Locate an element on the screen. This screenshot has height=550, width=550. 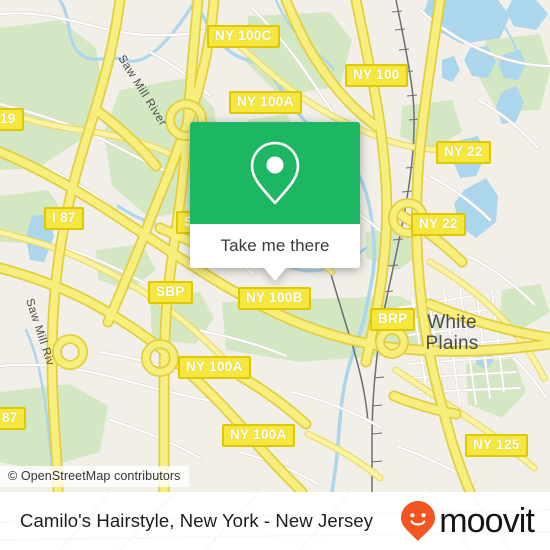
highway-shield: NY 100B is located at coordinates (274, 298).